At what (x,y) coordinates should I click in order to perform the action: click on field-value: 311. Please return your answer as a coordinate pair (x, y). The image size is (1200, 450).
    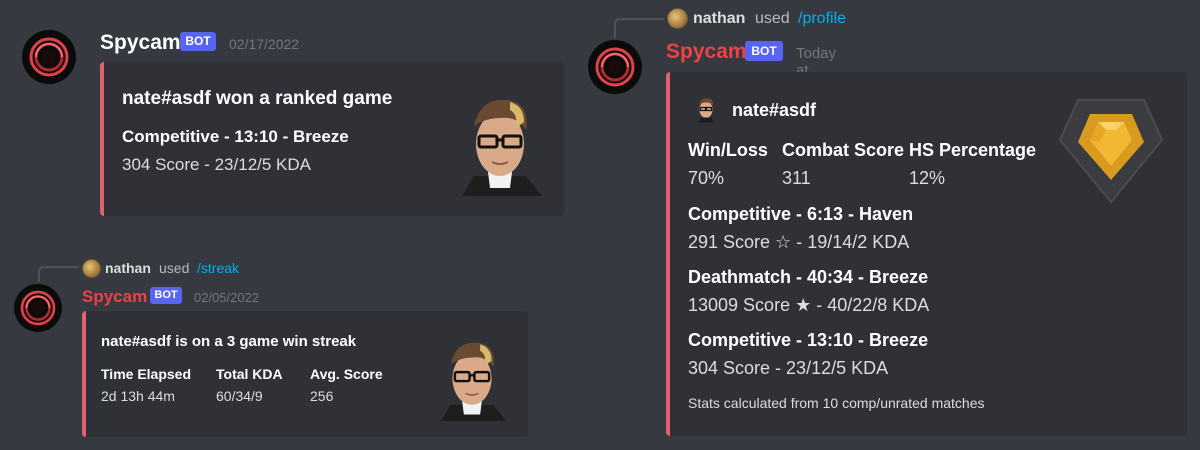
    Looking at the image, I should click on (796, 178).